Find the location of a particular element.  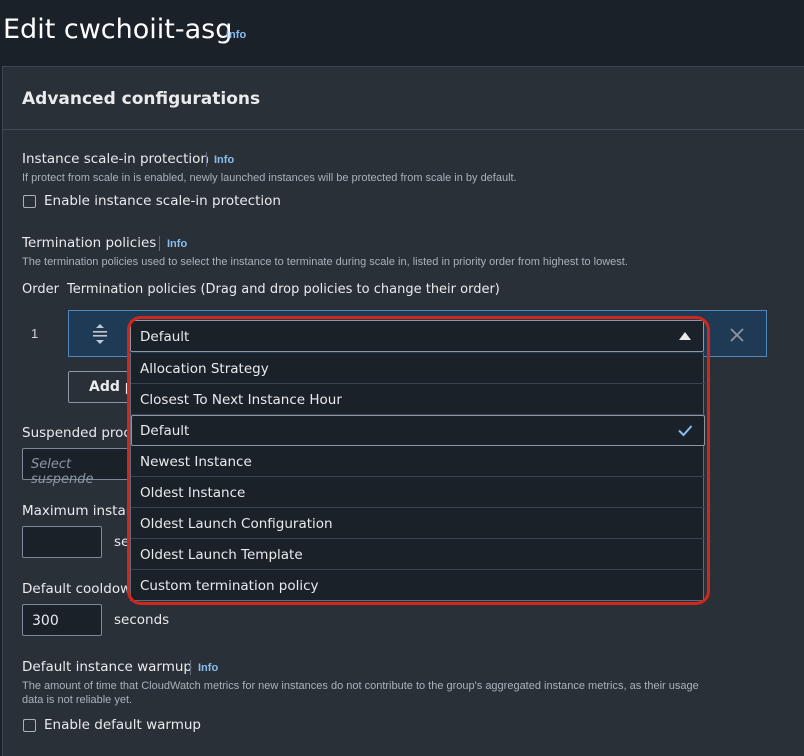

default-warmup-label: Default instance warmup is located at coordinates (107, 667).